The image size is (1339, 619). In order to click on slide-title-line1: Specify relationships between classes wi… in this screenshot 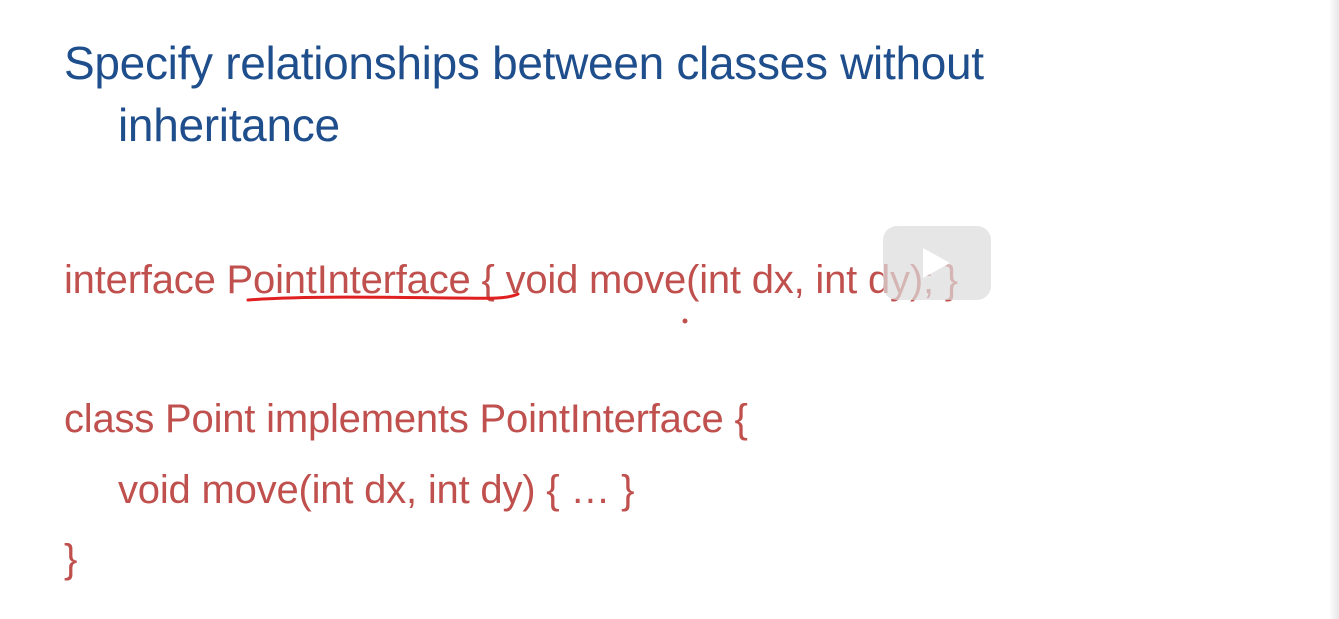, I will do `click(524, 63)`.